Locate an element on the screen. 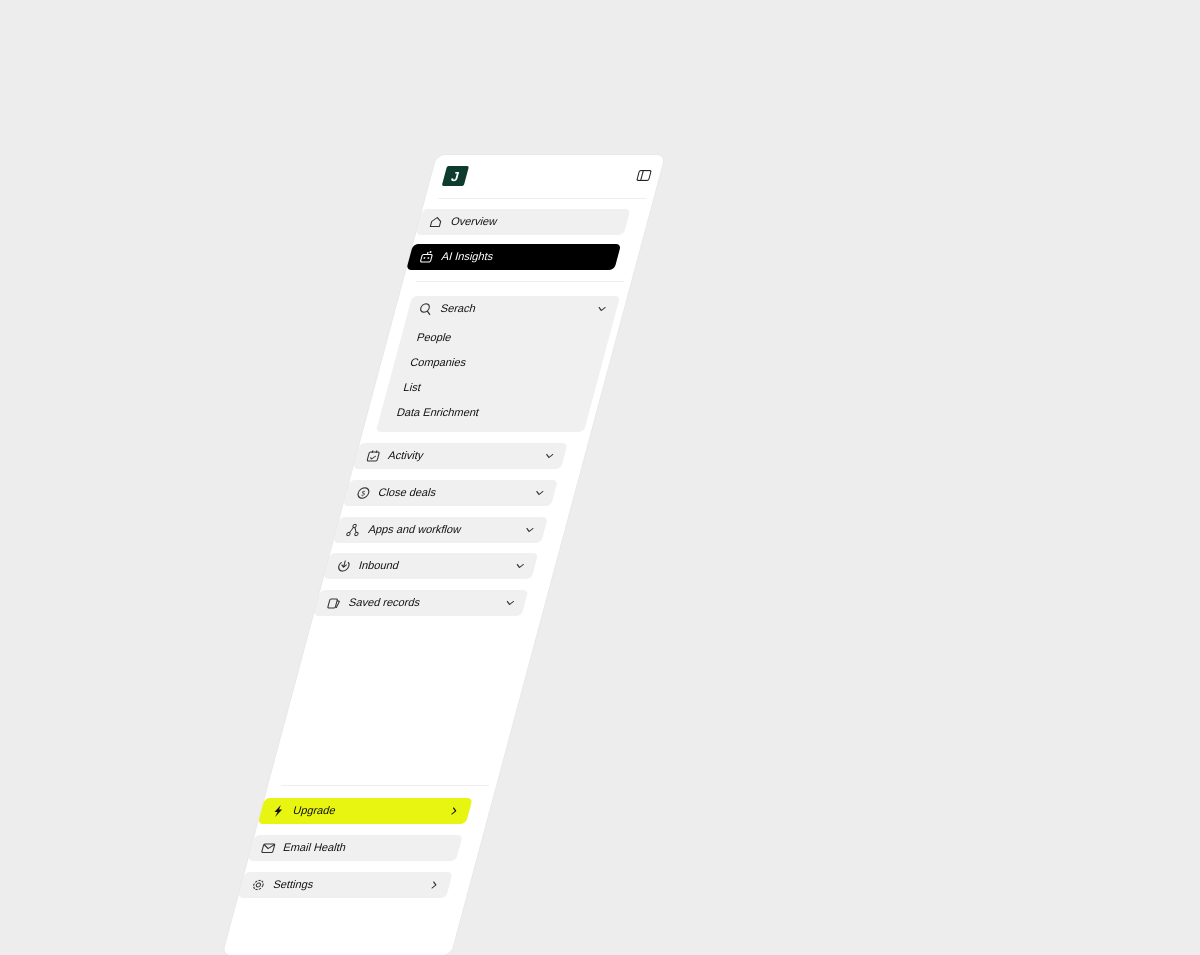 The image size is (1200, 955). nav-item-apps-workflow: Apps and workflow is located at coordinates (441, 530).